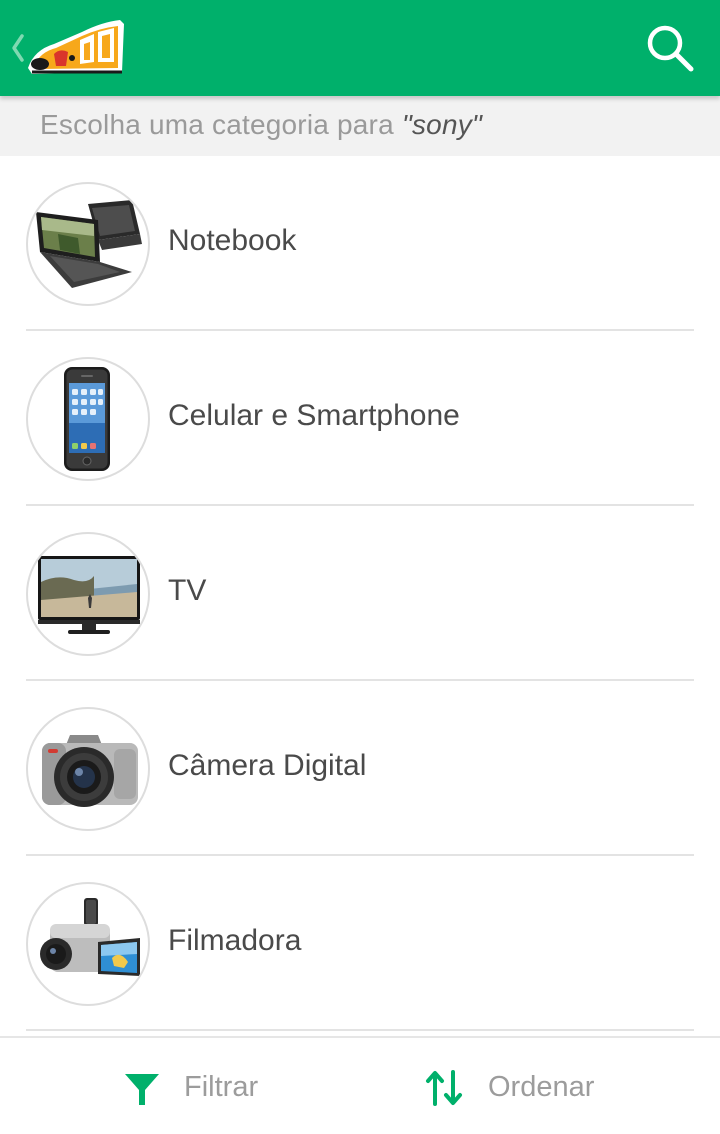 The image size is (720, 1134). I want to click on list-divider, so click(360, 1030).